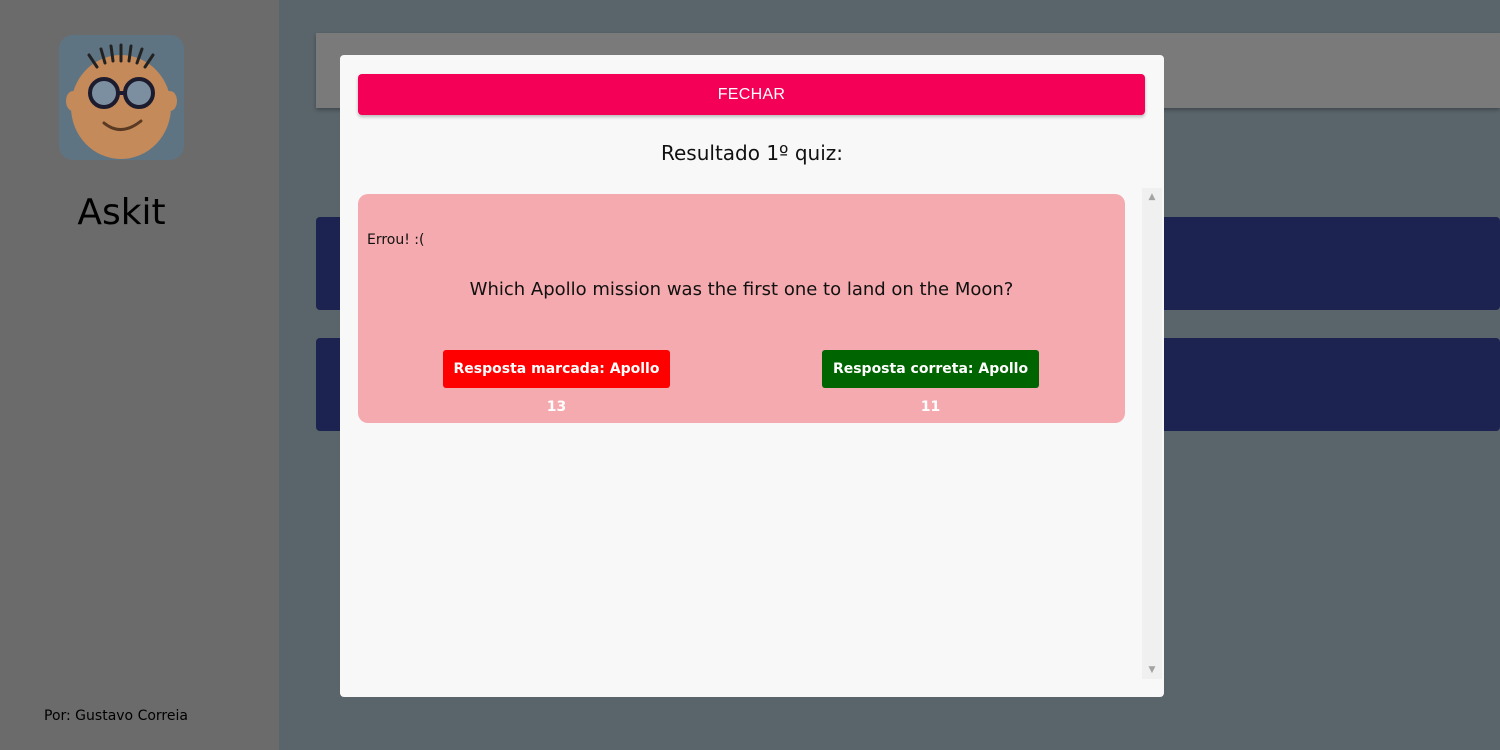 This screenshot has height=750, width=1500. What do you see at coordinates (1152, 433) in the screenshot?
I see `scrollbar: ▲ ▼` at bounding box center [1152, 433].